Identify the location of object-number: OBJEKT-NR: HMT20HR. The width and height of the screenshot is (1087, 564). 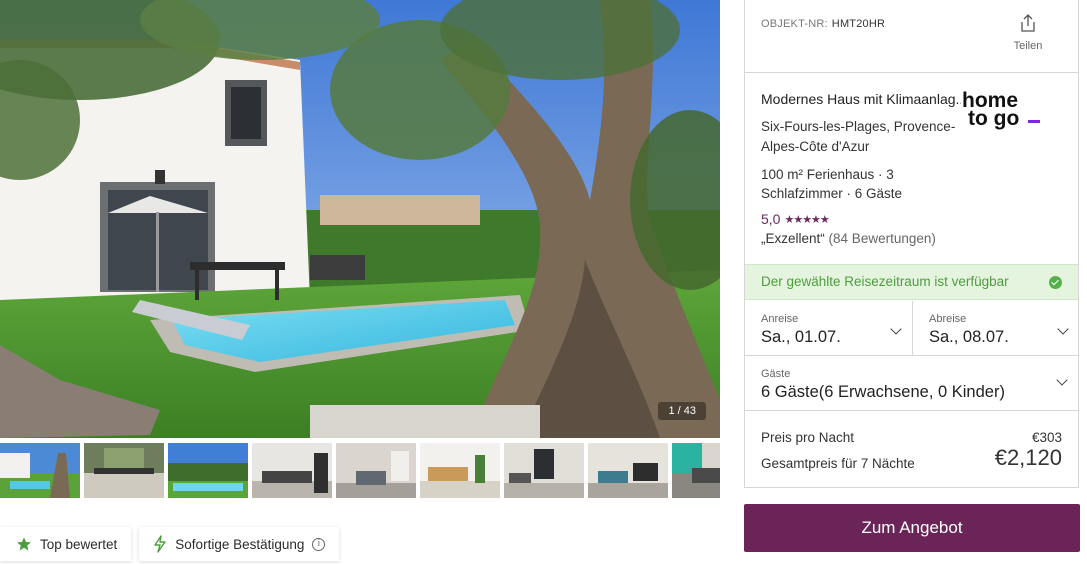
(823, 24).